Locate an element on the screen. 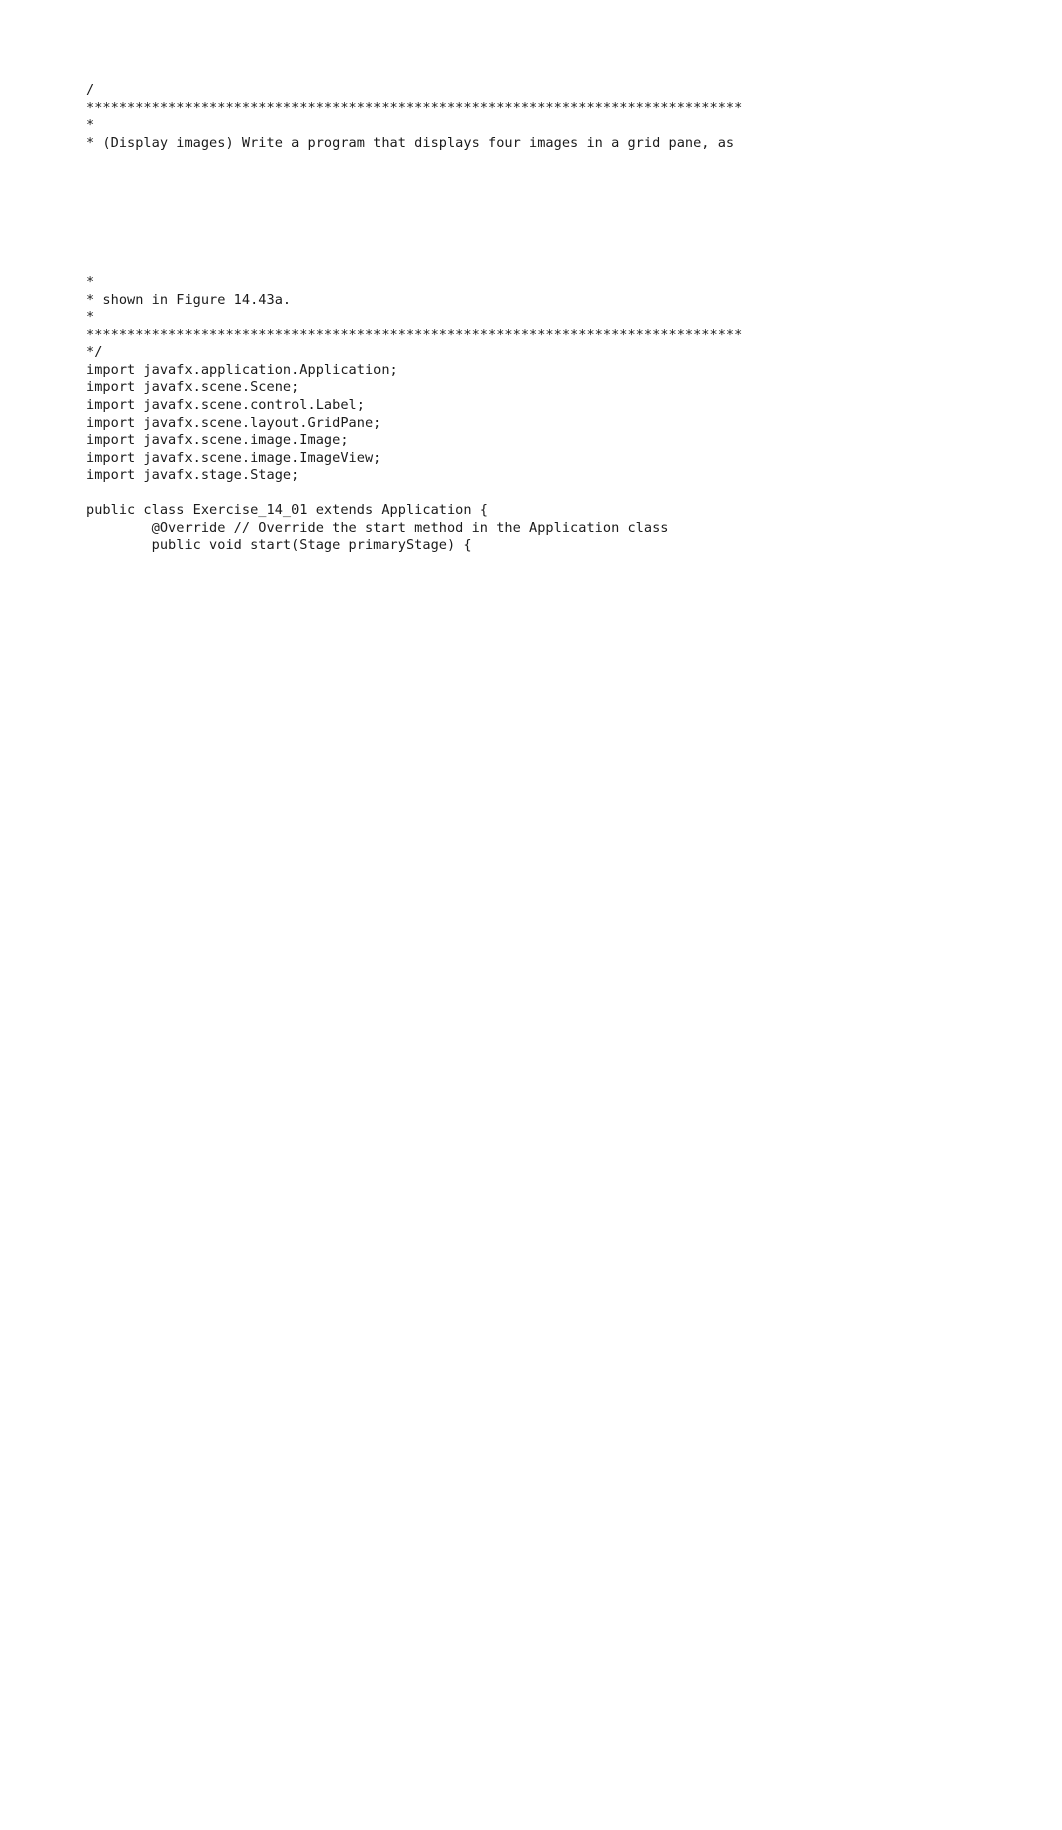 This screenshot has width=1062, height=1830. code-line-start-method: public void start(Stage primaryStage) { is located at coordinates (279, 545).